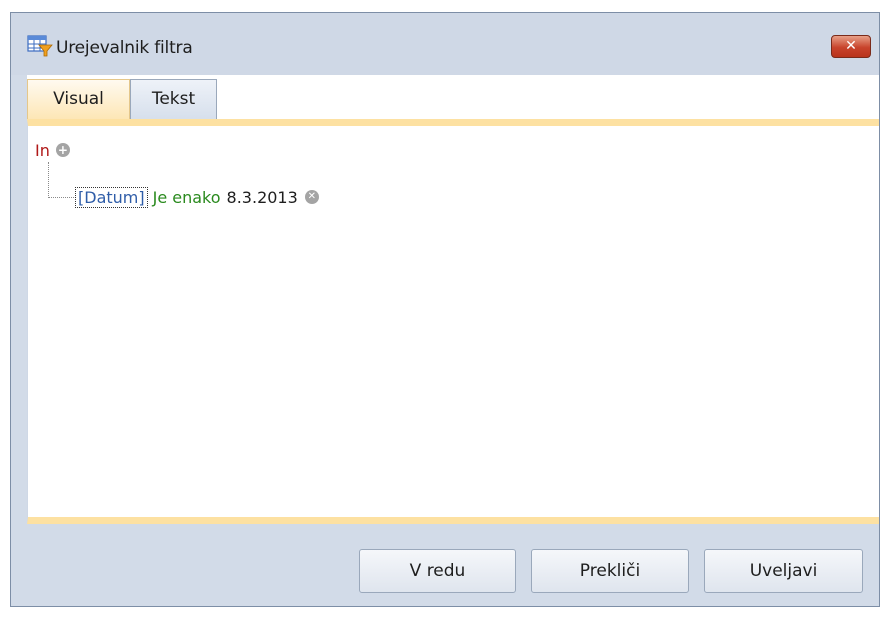  Describe the element at coordinates (262, 197) in the screenshot. I see `condition-value: 8.3.2013` at that location.